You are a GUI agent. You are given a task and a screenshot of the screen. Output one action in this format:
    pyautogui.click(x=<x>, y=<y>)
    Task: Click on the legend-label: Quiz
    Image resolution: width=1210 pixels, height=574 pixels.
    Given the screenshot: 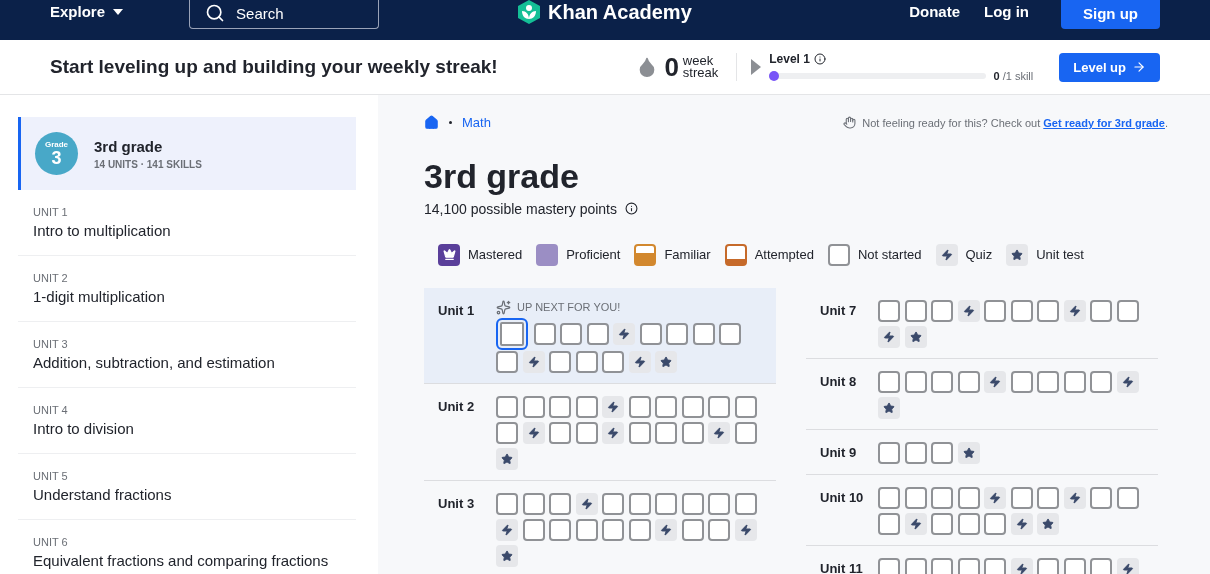 What is the action you would take?
    pyautogui.click(x=979, y=255)
    